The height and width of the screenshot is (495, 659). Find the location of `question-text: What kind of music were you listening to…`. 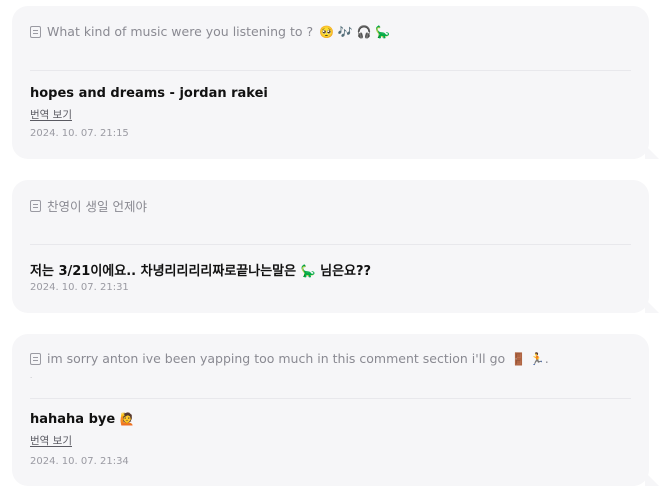

question-text: What kind of music were you listening to… is located at coordinates (180, 31).